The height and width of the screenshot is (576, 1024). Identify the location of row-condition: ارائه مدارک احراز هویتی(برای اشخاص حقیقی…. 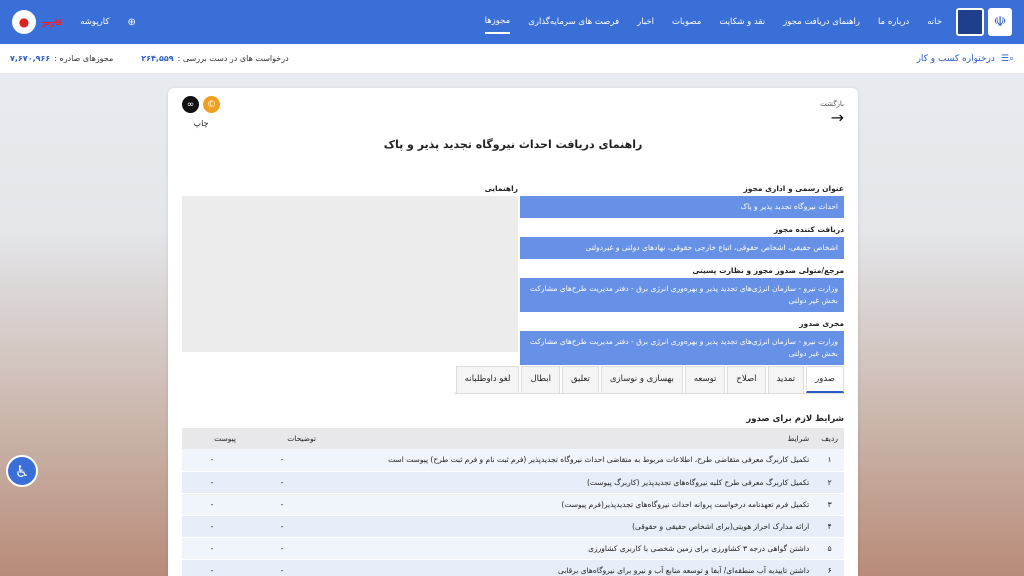
(569, 526).